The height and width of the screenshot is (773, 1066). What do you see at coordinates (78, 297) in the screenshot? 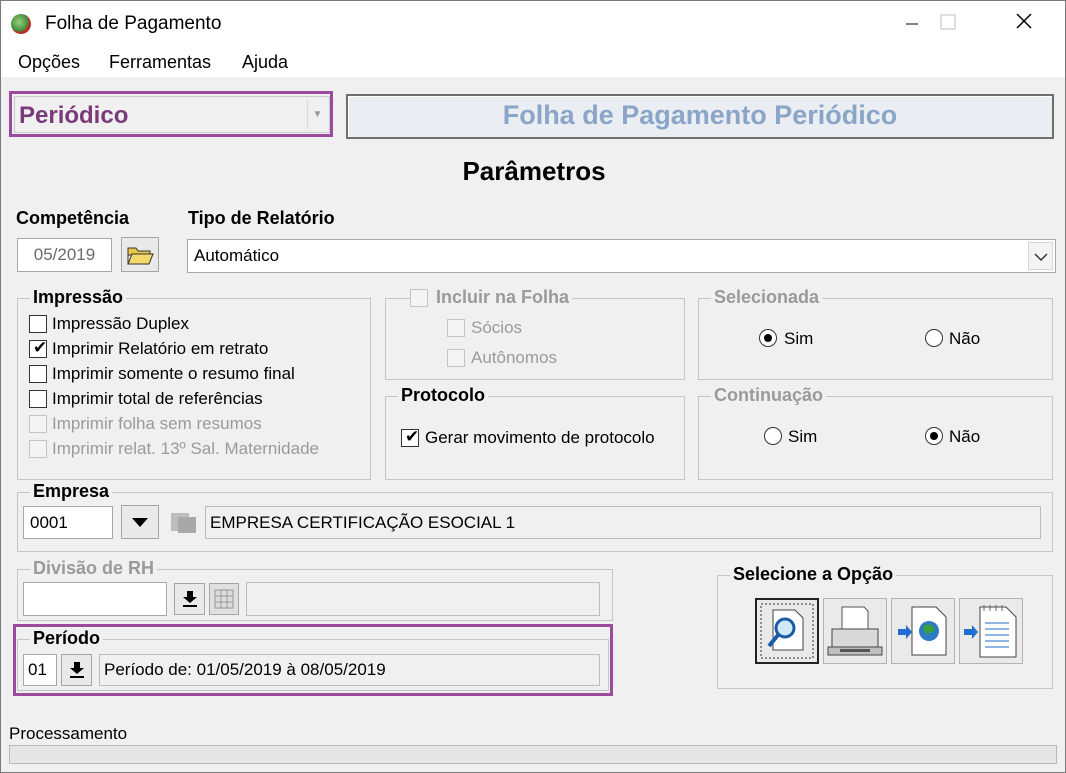
I see `impressao-legend: Impressão` at bounding box center [78, 297].